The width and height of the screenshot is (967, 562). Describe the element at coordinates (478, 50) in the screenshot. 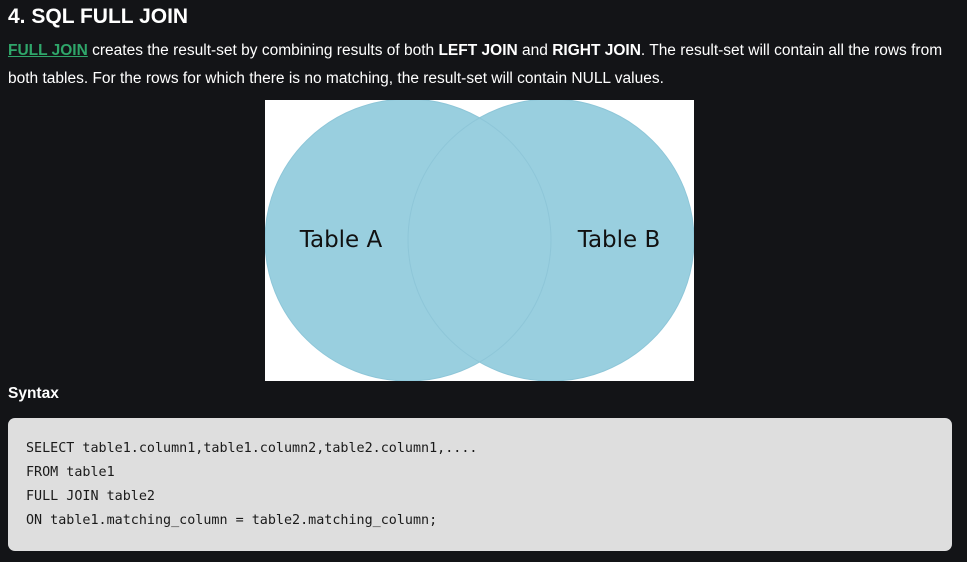

I see `left-join-term: LEFT JOIN` at that location.